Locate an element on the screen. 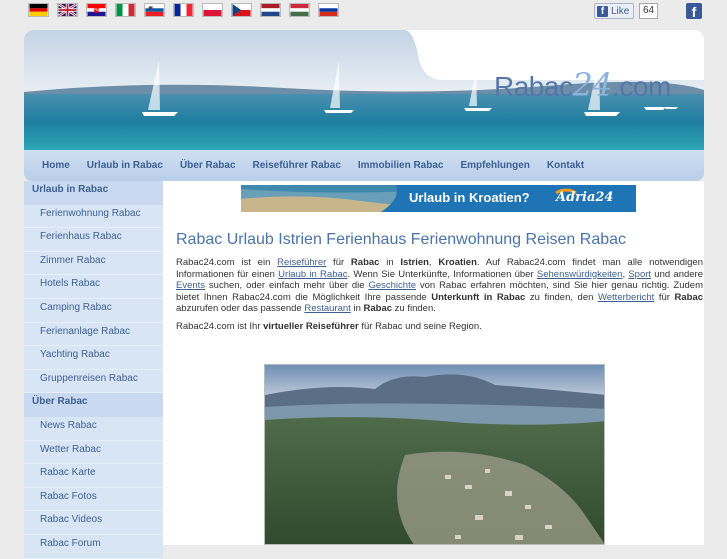 This screenshot has height=559, width=727. logo-suffix: .com is located at coordinates (641, 86).